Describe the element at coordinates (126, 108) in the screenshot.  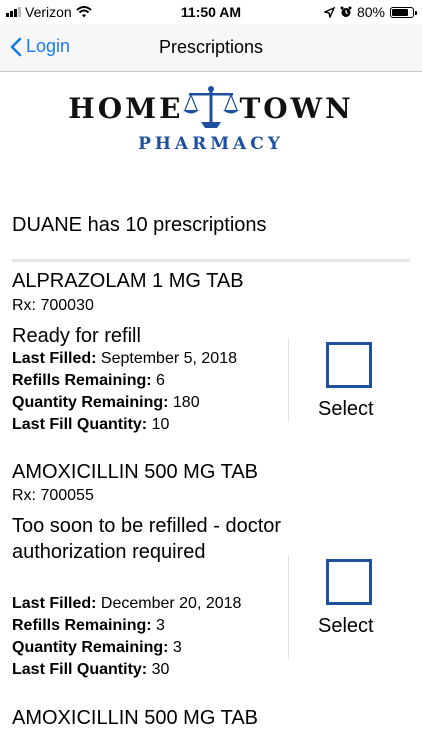
I see `logo-word-home: HOME` at that location.